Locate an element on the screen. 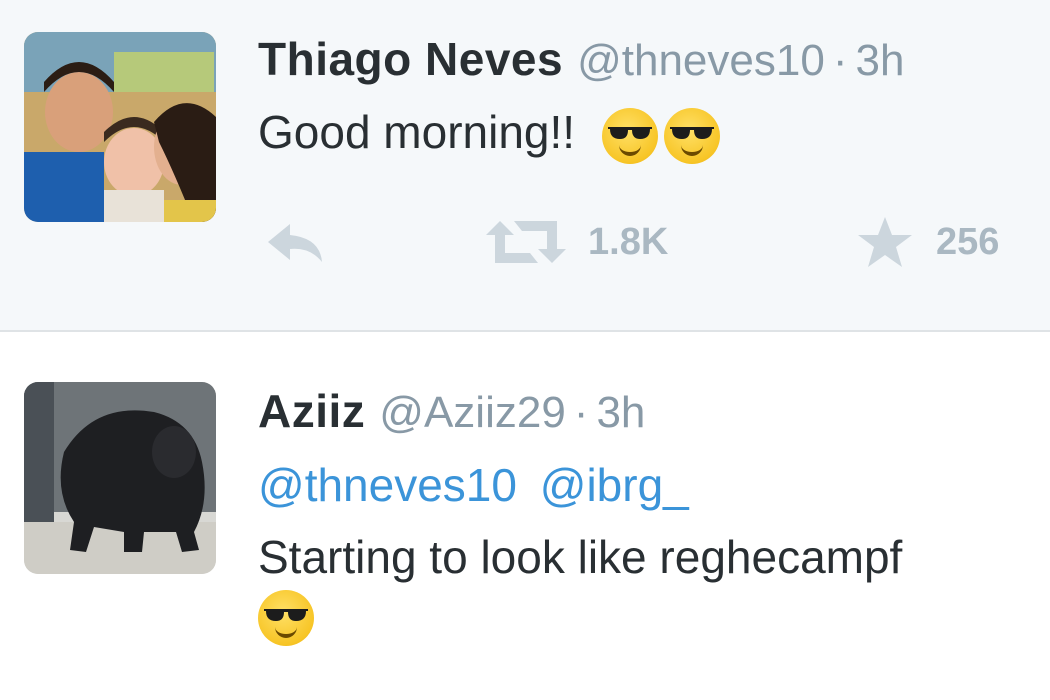  retweet-button: 1.8K is located at coordinates (577, 242).